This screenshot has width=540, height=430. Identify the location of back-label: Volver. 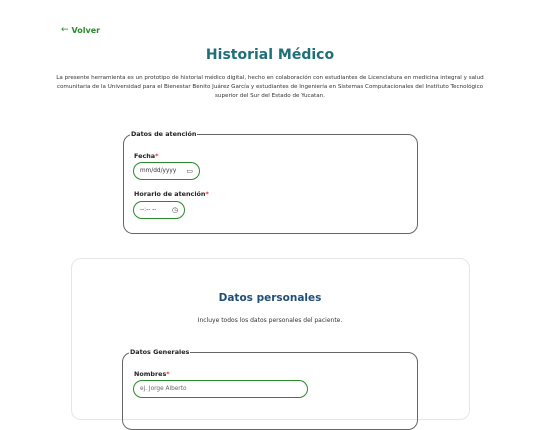
(86, 30).